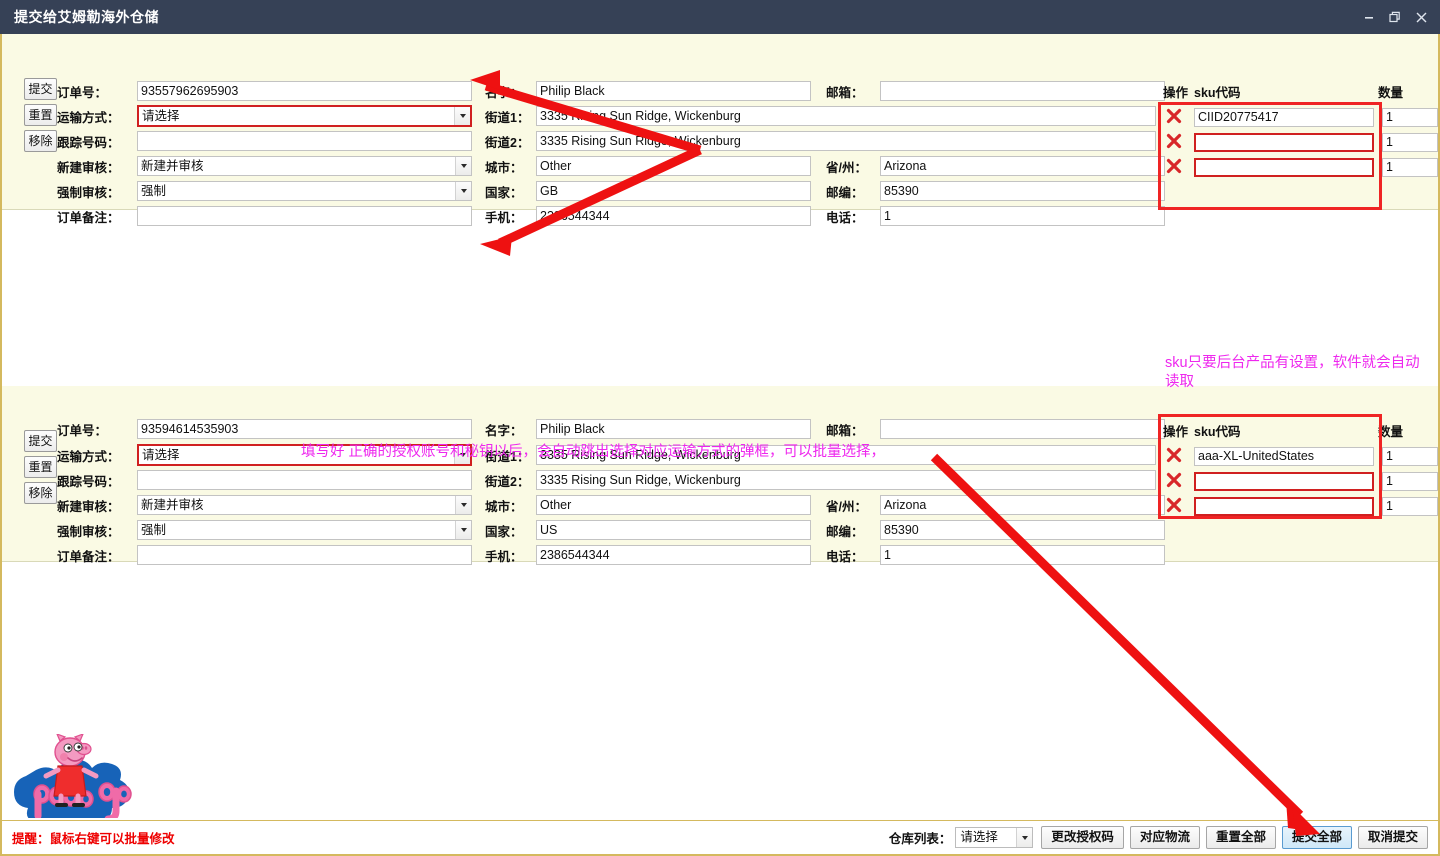 This screenshot has height=856, width=1440. What do you see at coordinates (86, 17) in the screenshot?
I see `window-title: 提交给艾姆勒海外仓储` at bounding box center [86, 17].